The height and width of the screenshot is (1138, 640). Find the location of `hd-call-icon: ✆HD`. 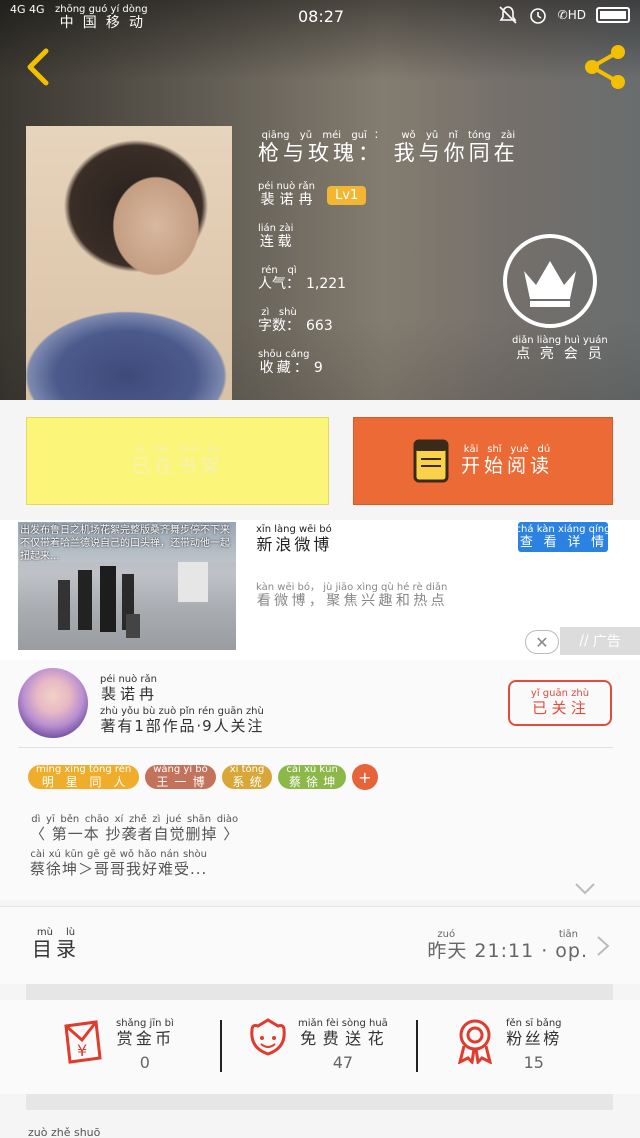

hd-call-icon: ✆HD is located at coordinates (571, 15).